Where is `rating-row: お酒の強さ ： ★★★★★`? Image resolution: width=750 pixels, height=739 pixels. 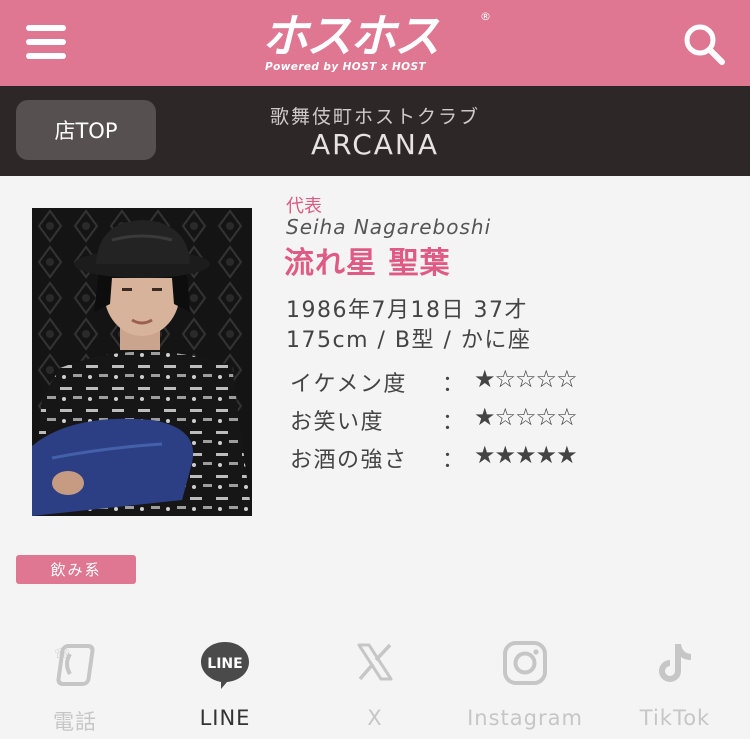
rating-row: お酒の強さ ： ★★★★★ is located at coordinates (450, 458).